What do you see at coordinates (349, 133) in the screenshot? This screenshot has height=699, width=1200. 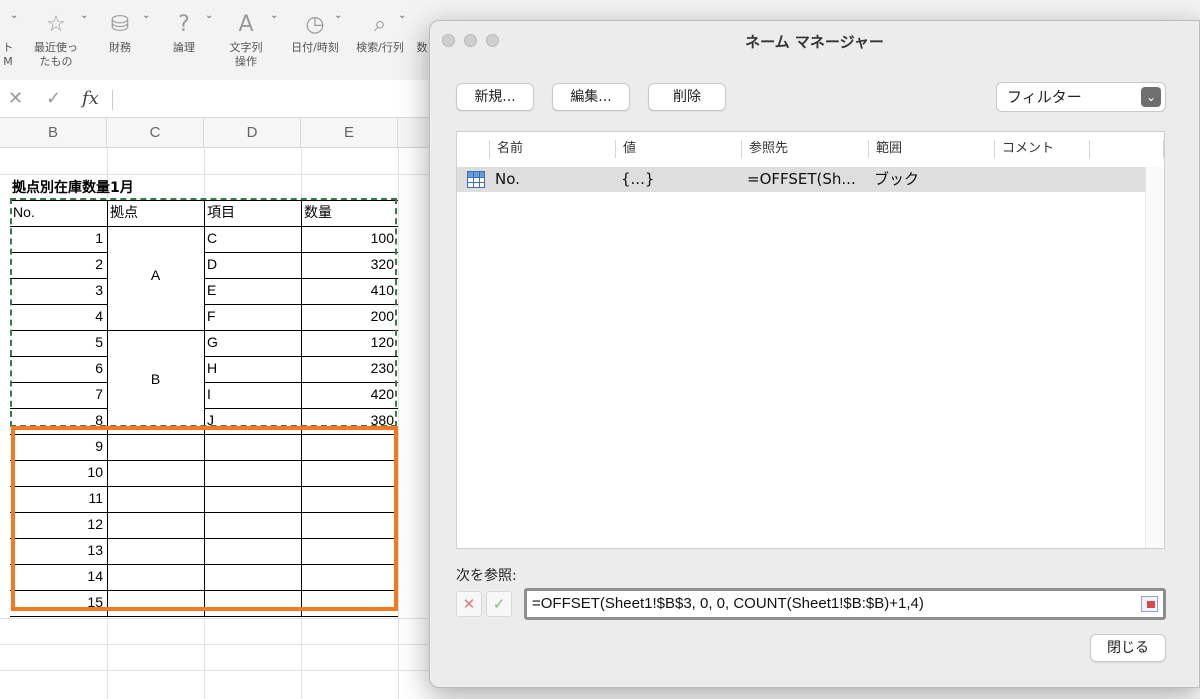 I see `column-header-e: E` at bounding box center [349, 133].